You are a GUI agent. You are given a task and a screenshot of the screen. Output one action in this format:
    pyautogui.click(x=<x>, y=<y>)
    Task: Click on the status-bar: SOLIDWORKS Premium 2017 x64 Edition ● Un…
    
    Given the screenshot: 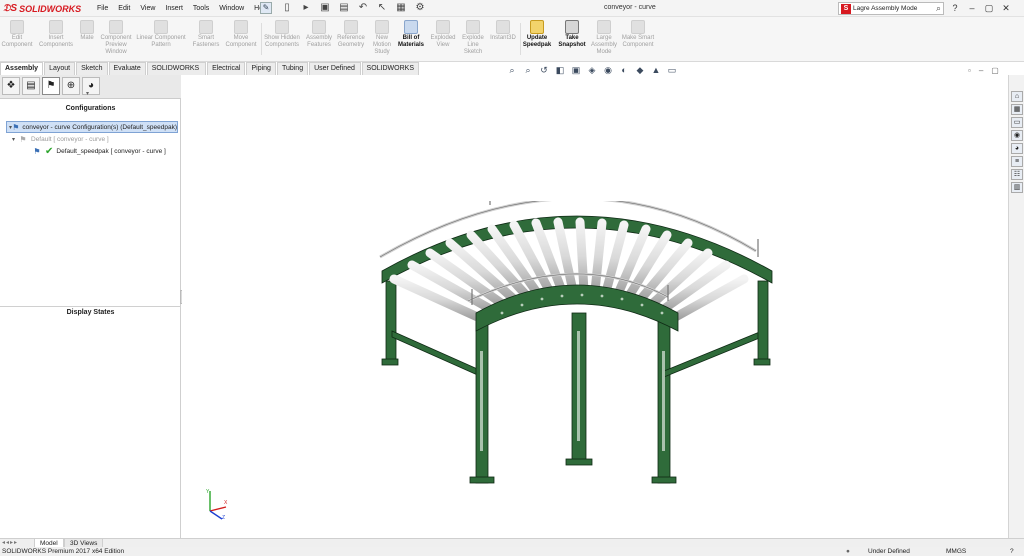 What is the action you would take?
    pyautogui.click(x=512, y=551)
    